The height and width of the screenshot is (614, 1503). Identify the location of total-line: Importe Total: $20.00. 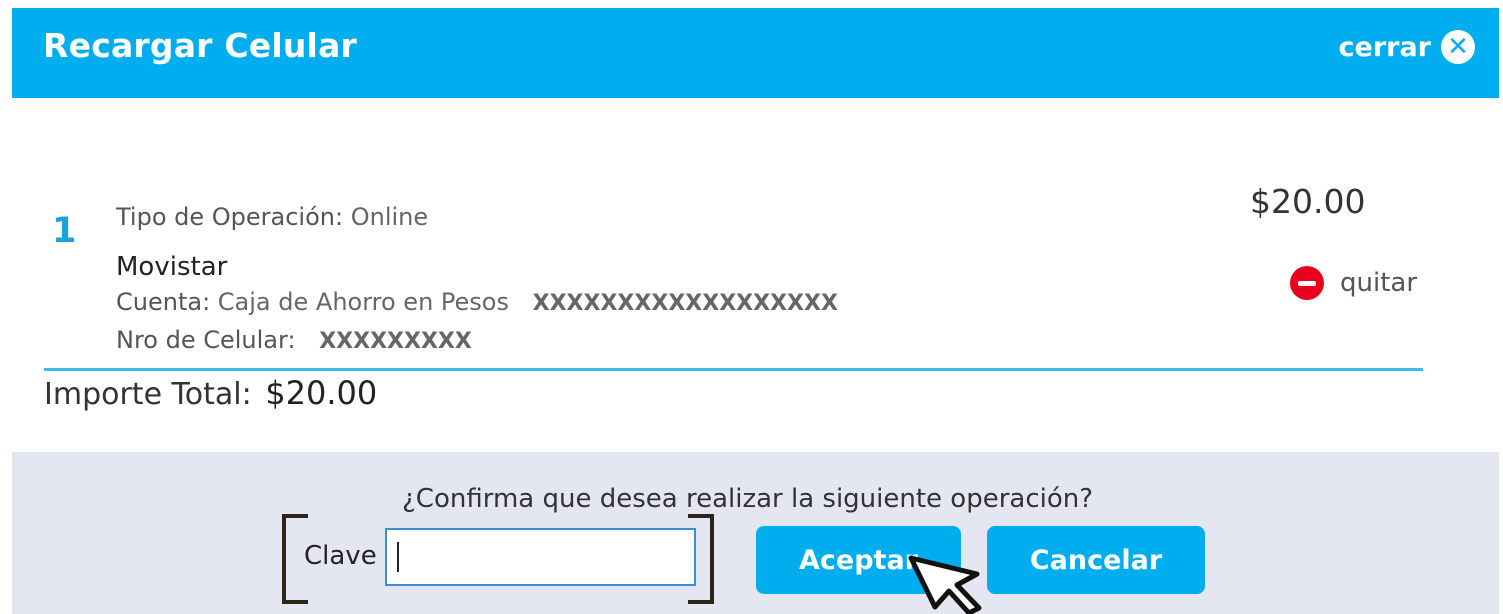
(210, 393).